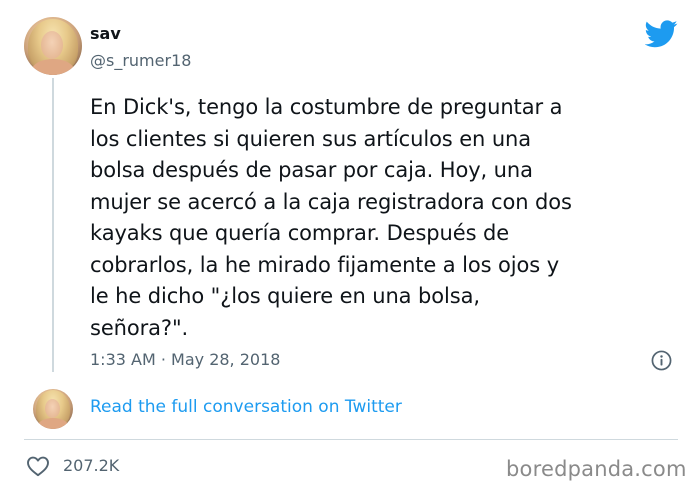  I want to click on tweet-timestamp: 1:33 AM · May 28, 2018, so click(185, 359).